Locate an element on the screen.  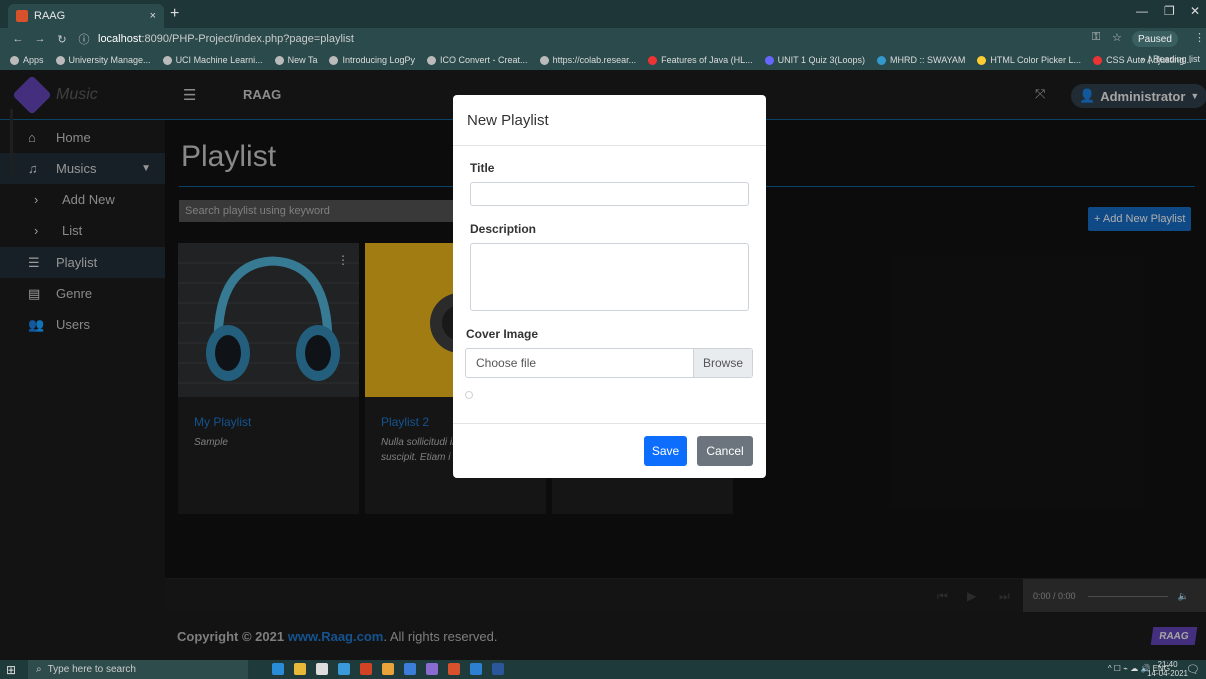
save-button: Save is located at coordinates (665, 451).